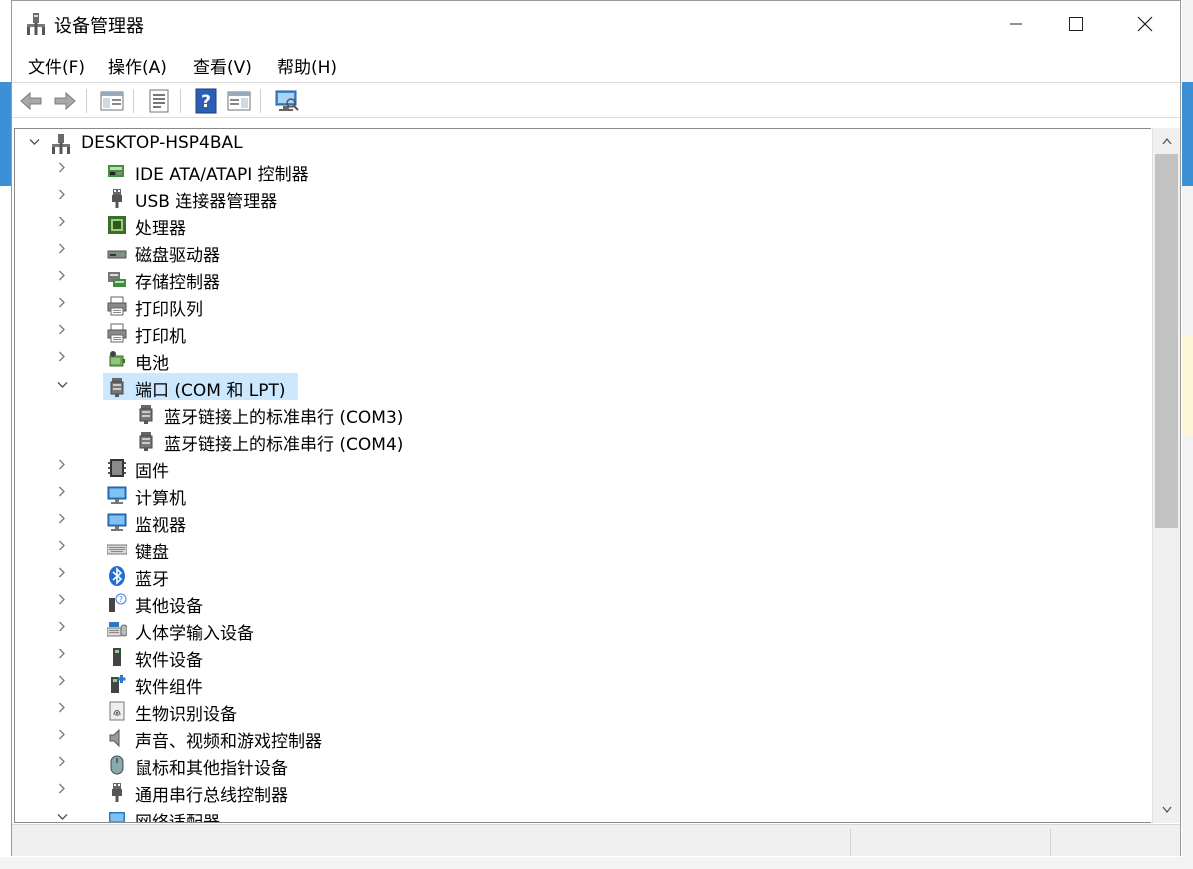 This screenshot has height=869, width=1193. I want to click on window-title: 设备管理器, so click(99, 26).